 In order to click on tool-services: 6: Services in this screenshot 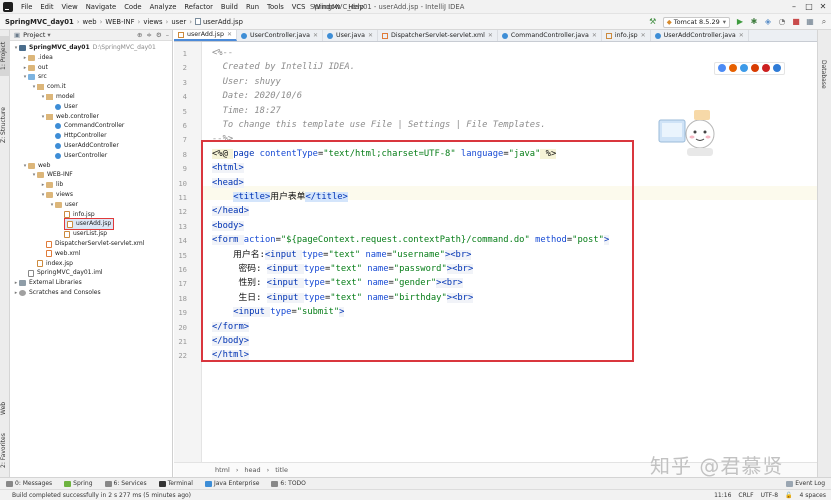, I will do `click(126, 483)`.